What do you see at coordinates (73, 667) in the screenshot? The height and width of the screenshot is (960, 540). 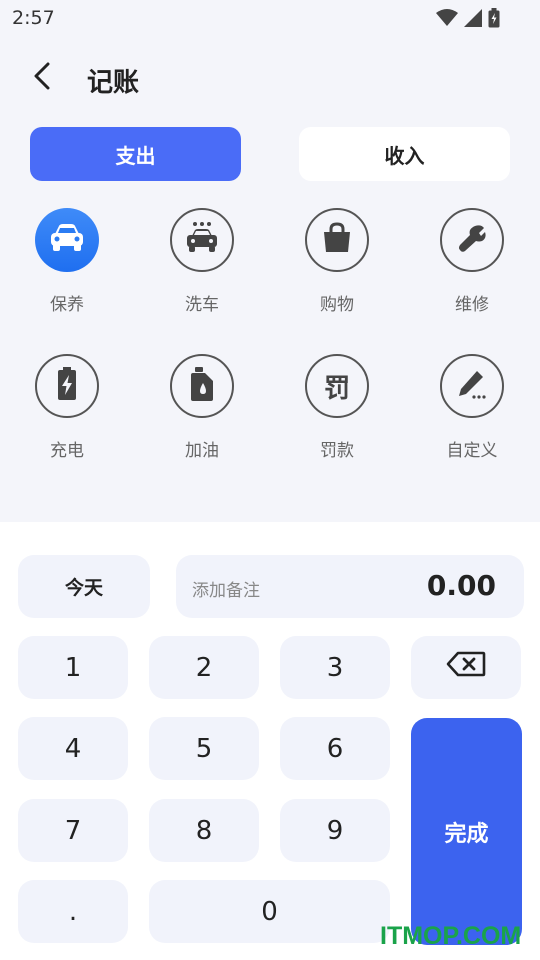 I see `key-1: 1` at bounding box center [73, 667].